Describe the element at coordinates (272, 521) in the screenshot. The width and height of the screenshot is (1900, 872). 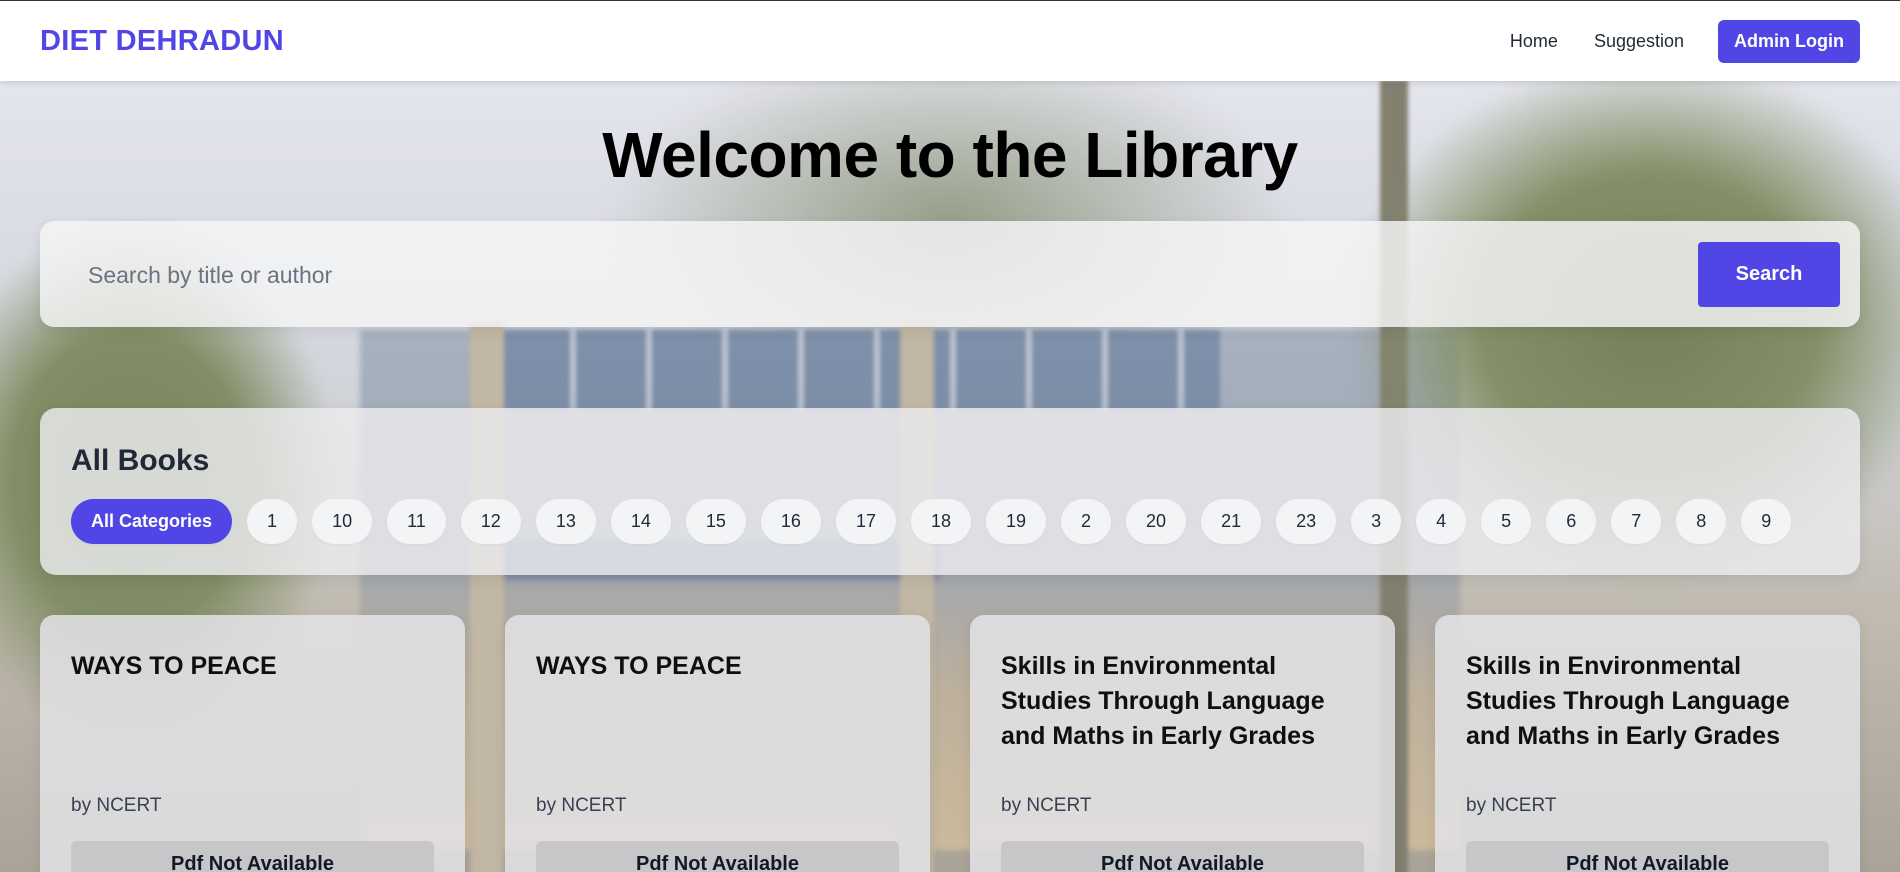
I see `category-chip: 1` at that location.